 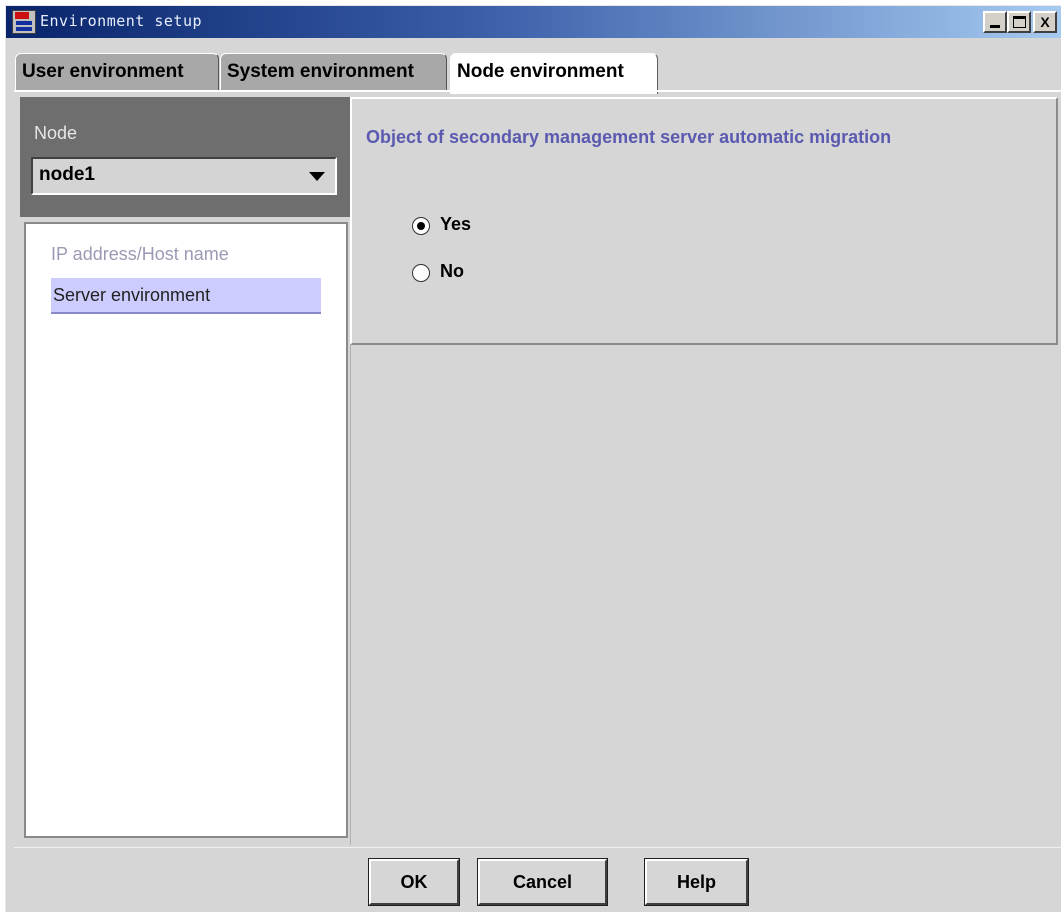 I want to click on radio-no-label: No, so click(x=452, y=271).